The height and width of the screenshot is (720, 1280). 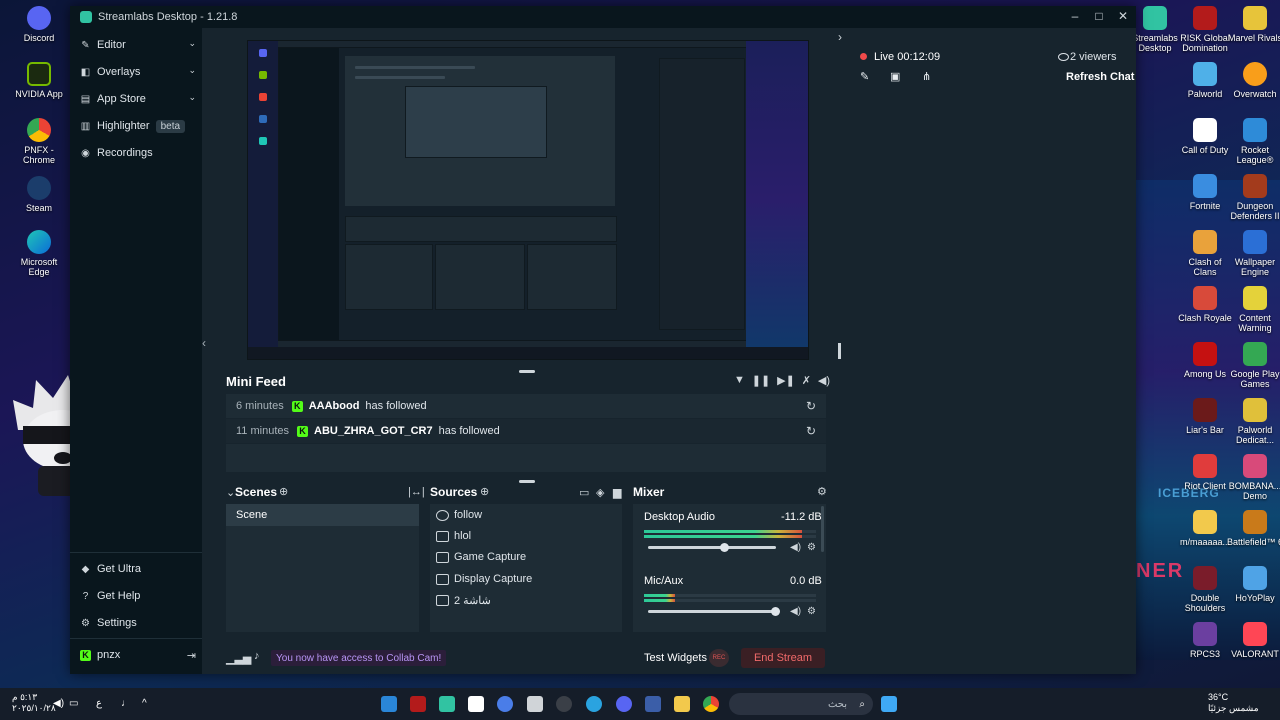 I want to click on sidebar-item-get-help: ? Get Help, so click(x=138, y=596).